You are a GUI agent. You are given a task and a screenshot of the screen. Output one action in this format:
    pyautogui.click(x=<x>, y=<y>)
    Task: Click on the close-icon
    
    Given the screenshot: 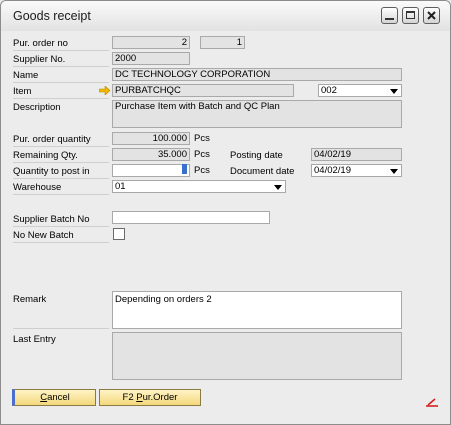 What is the action you would take?
    pyautogui.click(x=431, y=15)
    